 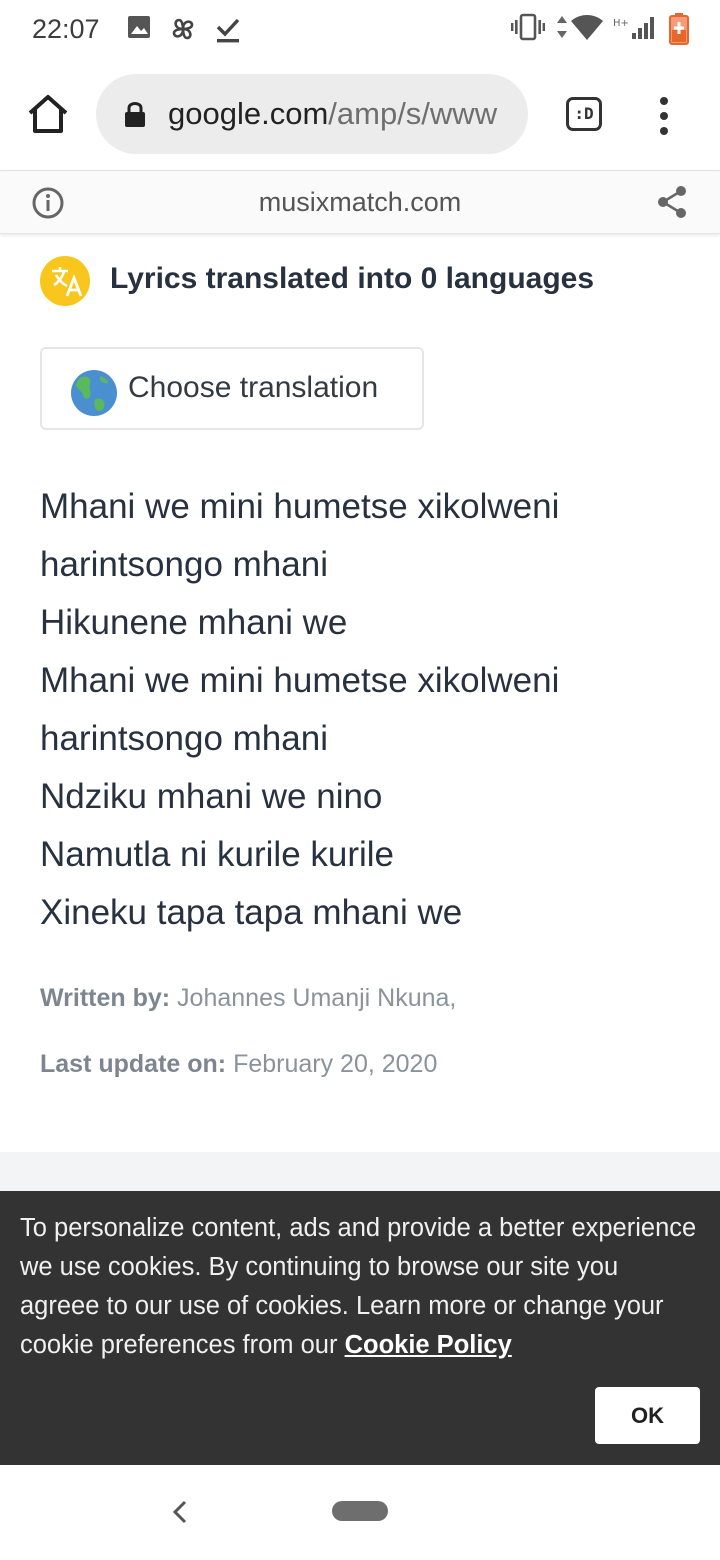 What do you see at coordinates (352, 278) in the screenshot?
I see `translations-title: Lyrics translated into 0 languages` at bounding box center [352, 278].